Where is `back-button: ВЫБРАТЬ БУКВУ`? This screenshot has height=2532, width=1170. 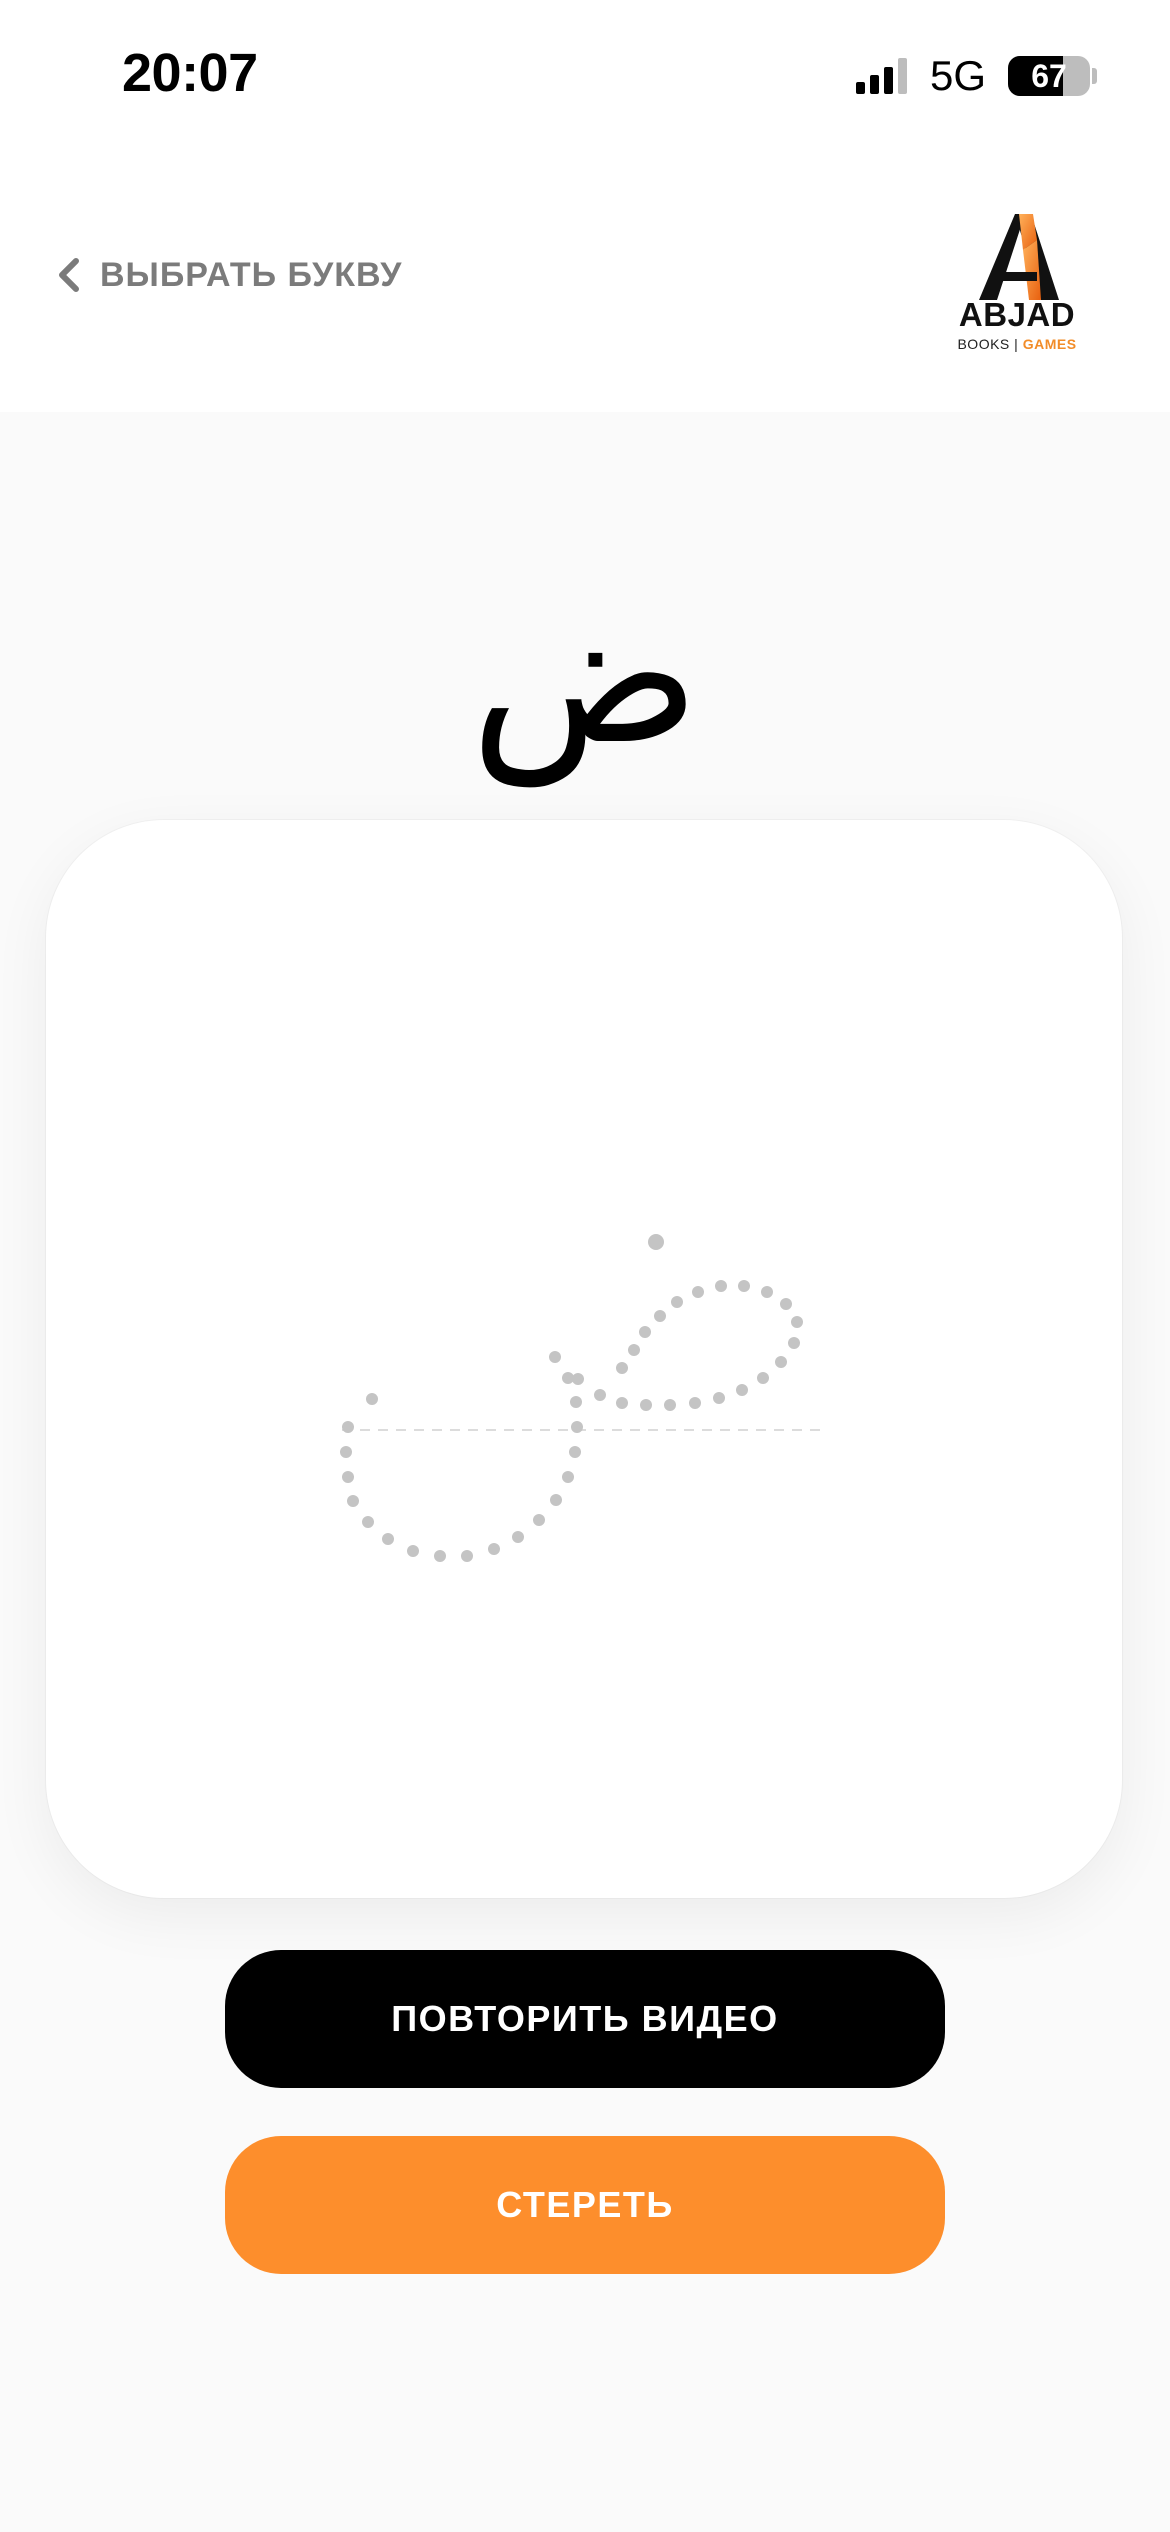 back-button: ВЫБРАТЬ БУКВУ is located at coordinates (229, 275).